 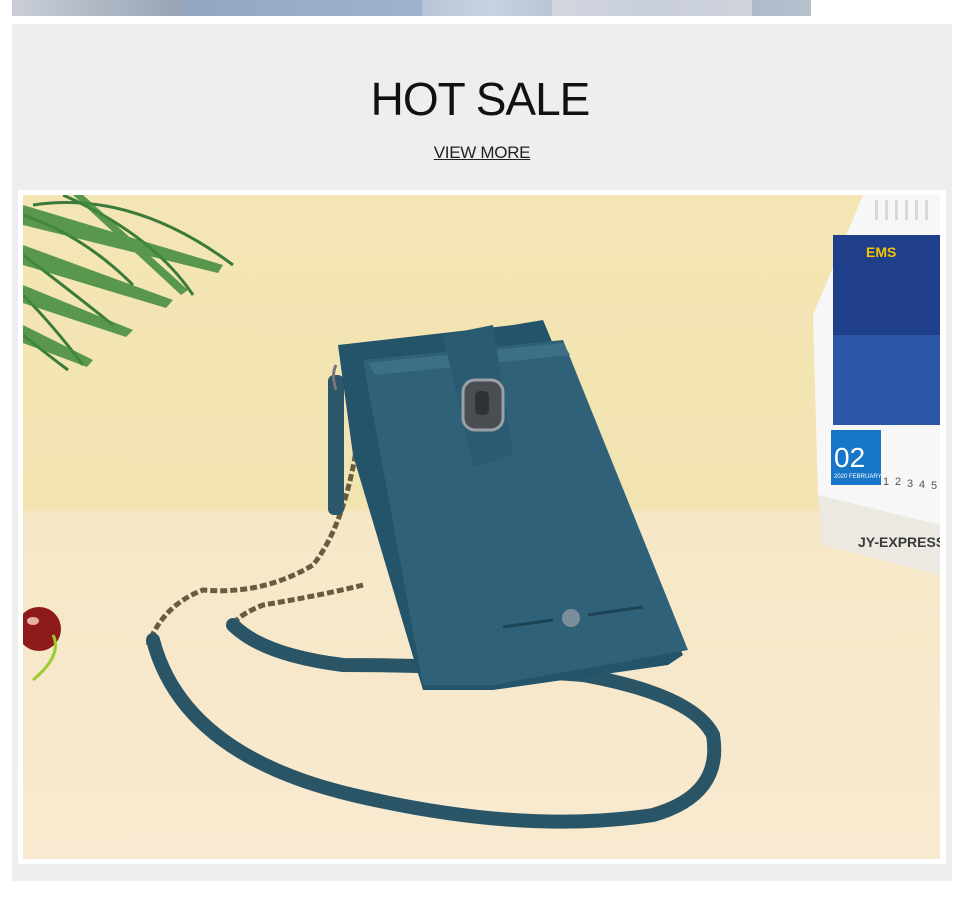 I want to click on svg-text: 3, so click(x=910, y=484).